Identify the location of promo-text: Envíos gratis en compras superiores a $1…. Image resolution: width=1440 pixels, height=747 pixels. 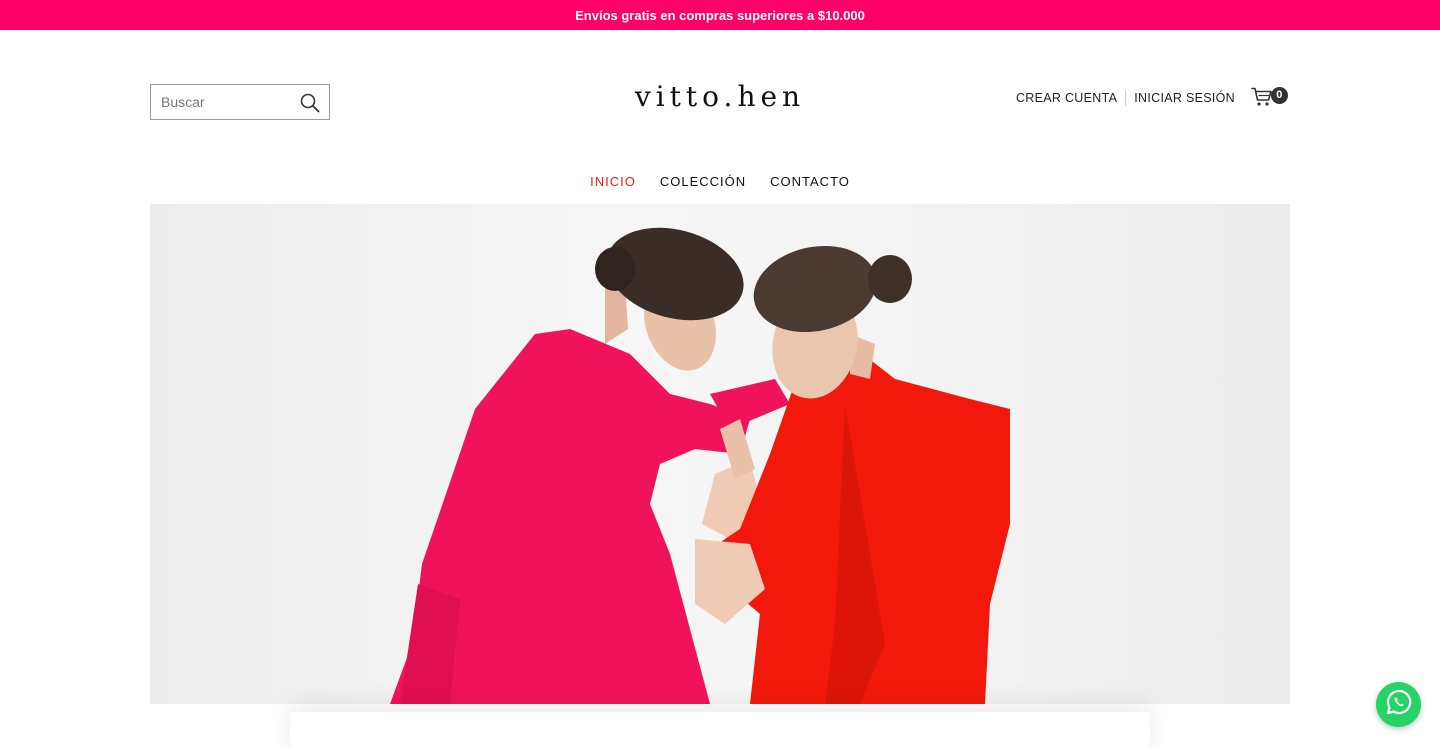
(720, 15).